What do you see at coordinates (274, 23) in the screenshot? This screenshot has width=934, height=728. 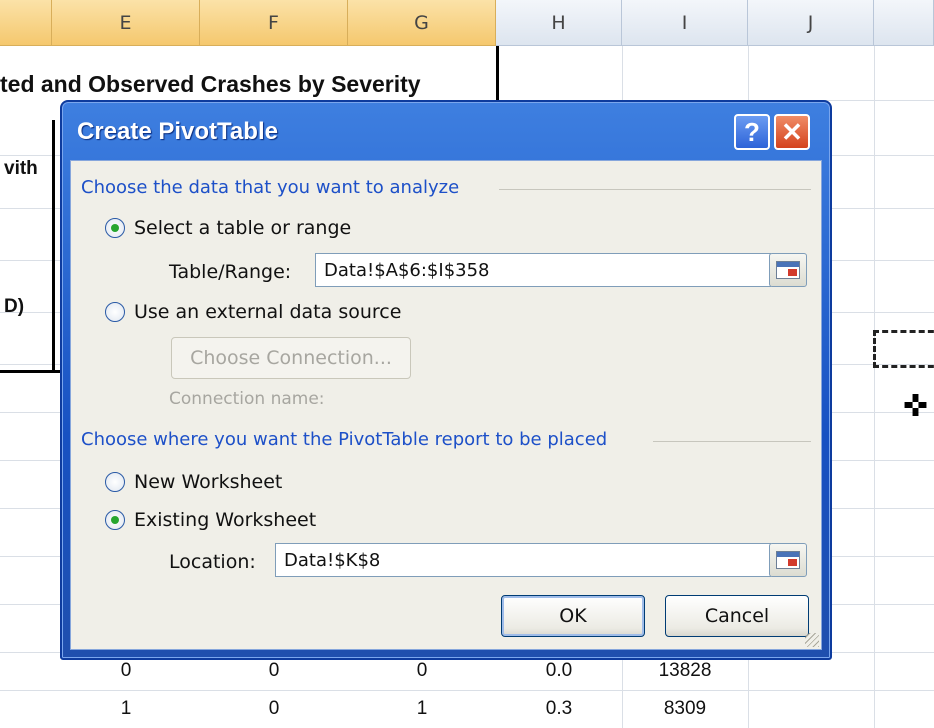 I see `column-header-f: F` at bounding box center [274, 23].